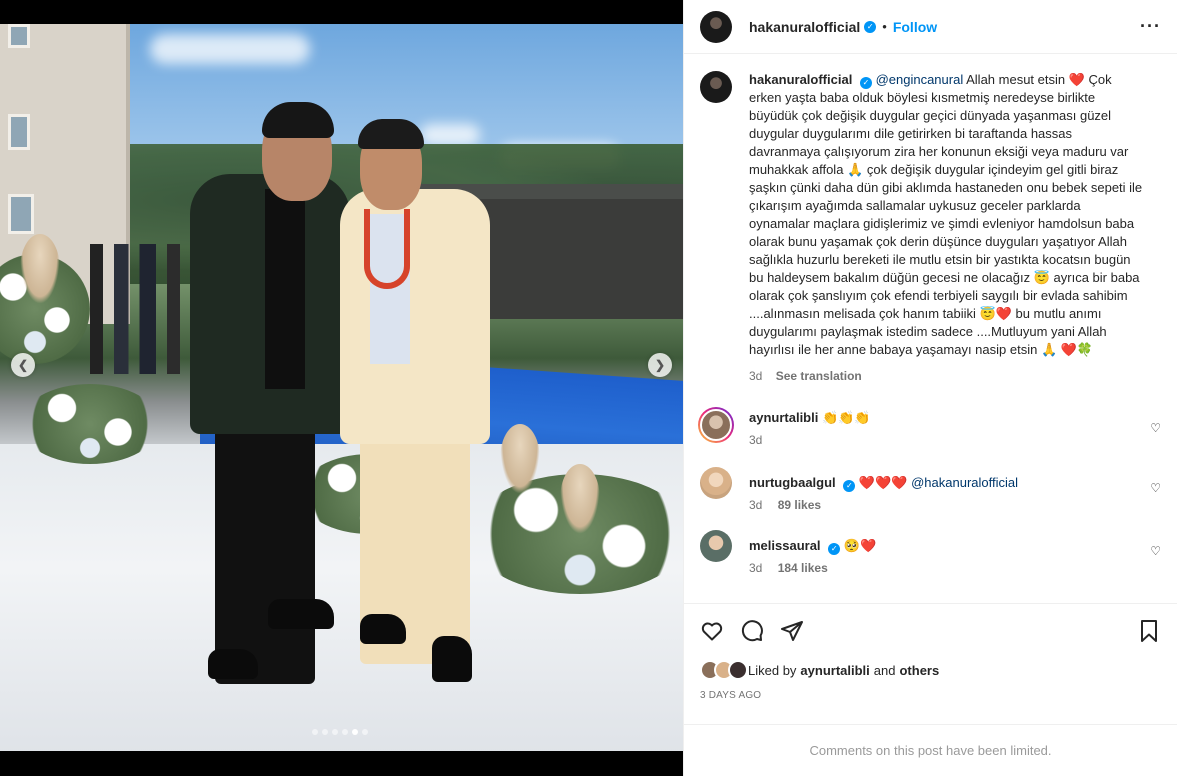 Image resolution: width=1177 pixels, height=776 pixels. I want to click on carousel-prev-button: ❮, so click(23, 365).